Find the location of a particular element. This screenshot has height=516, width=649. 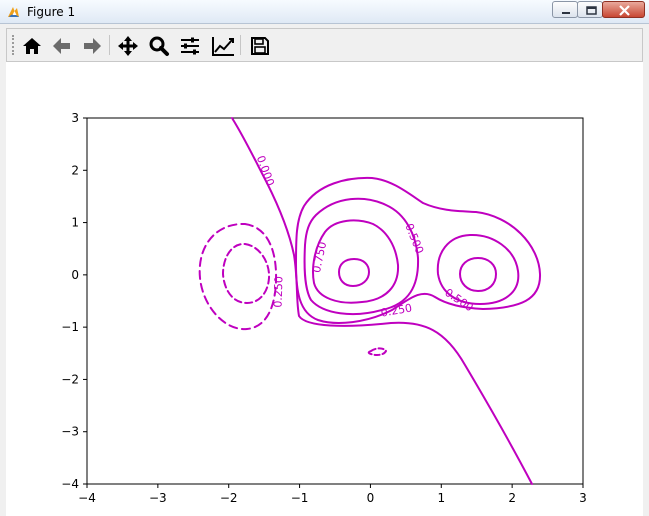

navigation-toolbar is located at coordinates (324, 45).